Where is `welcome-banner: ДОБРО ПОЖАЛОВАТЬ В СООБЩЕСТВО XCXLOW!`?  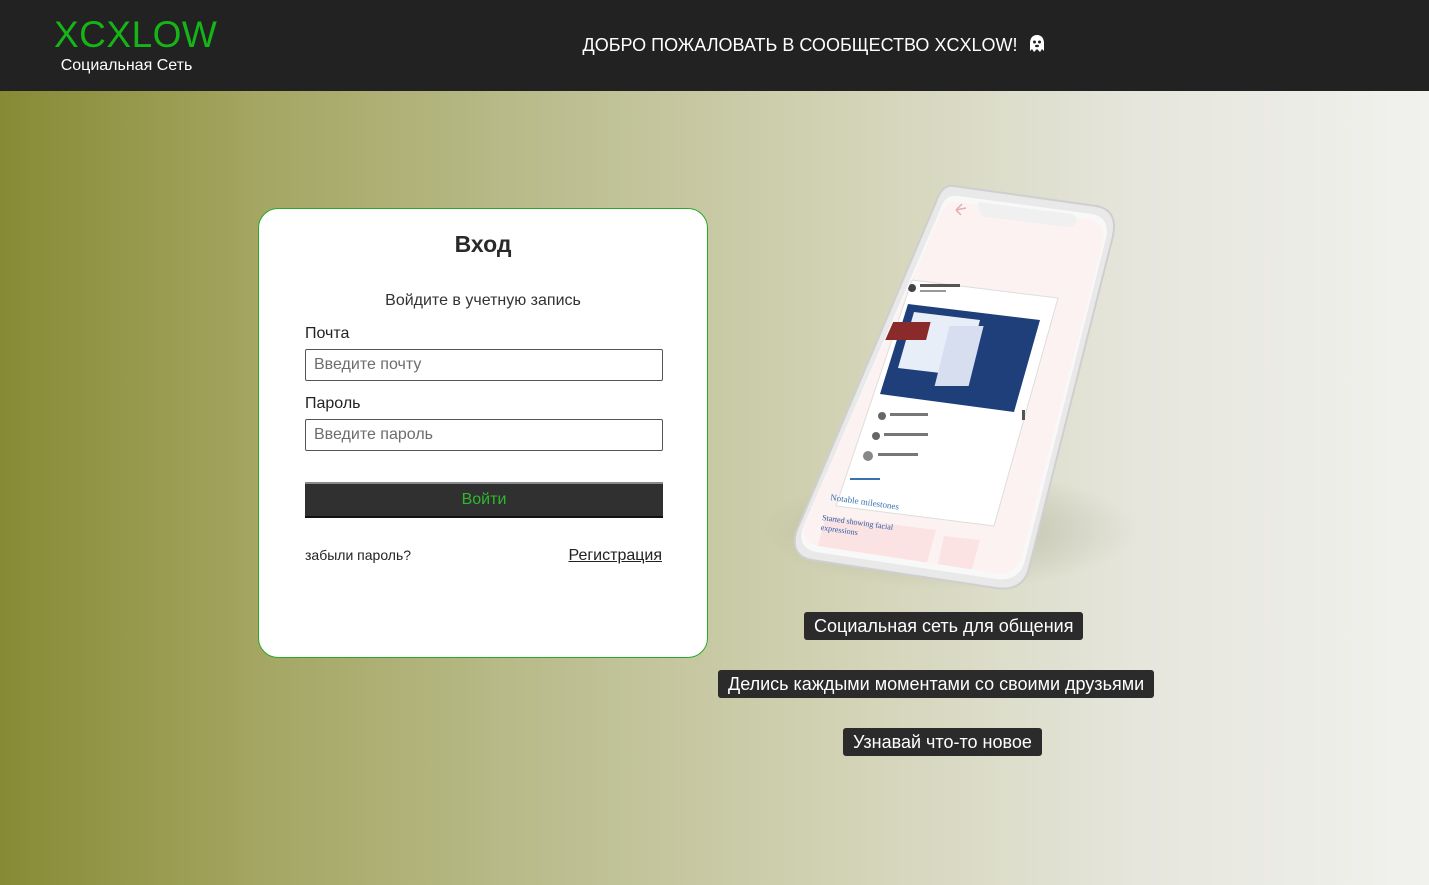 welcome-banner: ДОБРО ПОЖАЛОВАТЬ В СООБЩЕСТВО XCXLOW! is located at coordinates (714, 46).